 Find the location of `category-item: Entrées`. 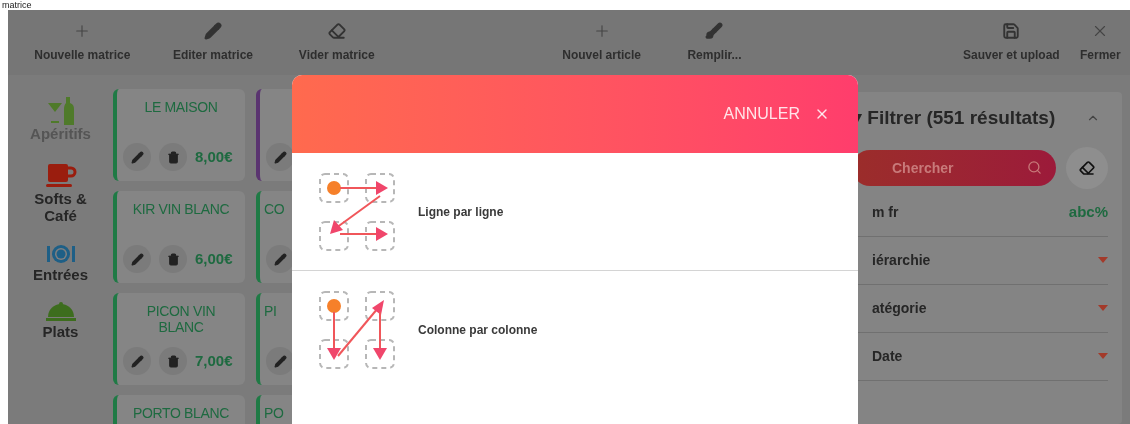

category-item: Entrées is located at coordinates (60, 262).